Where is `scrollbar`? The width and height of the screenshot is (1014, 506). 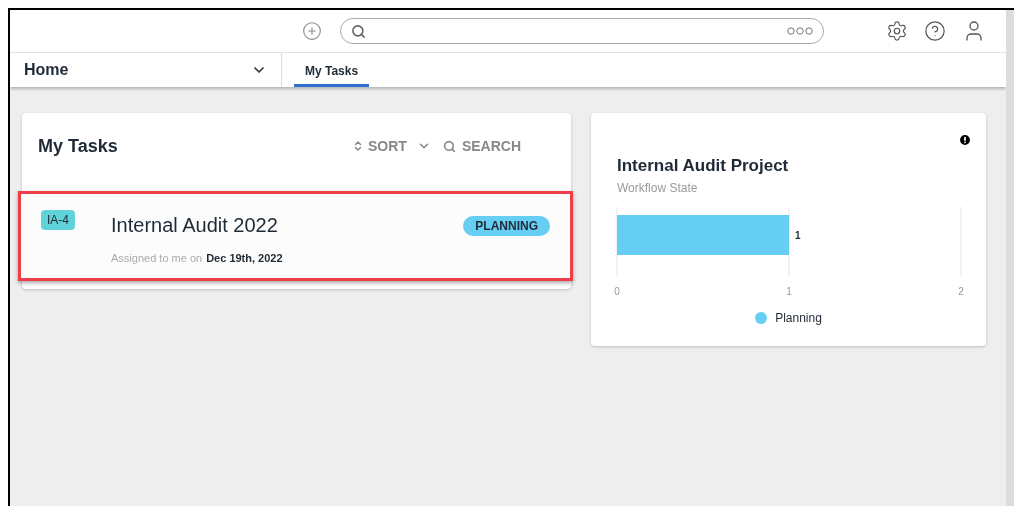
scrollbar is located at coordinates (1010, 258).